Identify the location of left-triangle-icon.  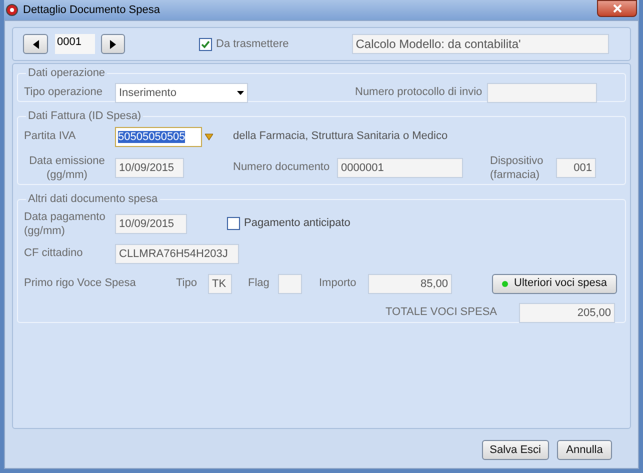
(35, 44).